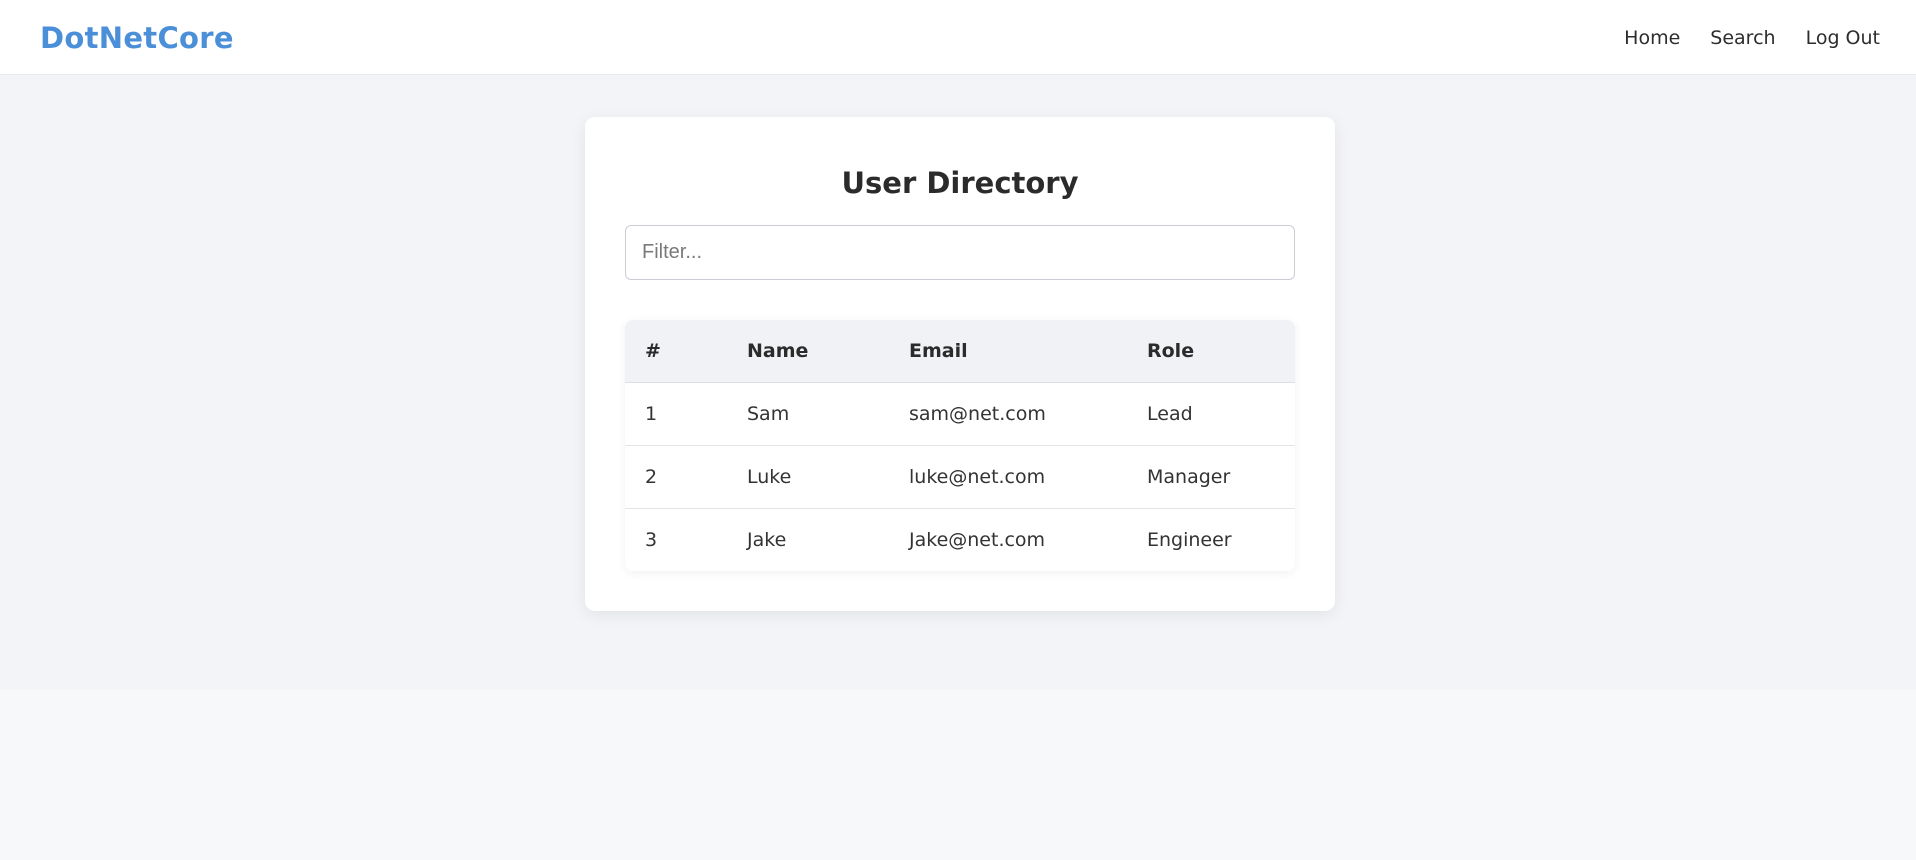 The image size is (1916, 860). I want to click on cell-name: Jake, so click(767, 539).